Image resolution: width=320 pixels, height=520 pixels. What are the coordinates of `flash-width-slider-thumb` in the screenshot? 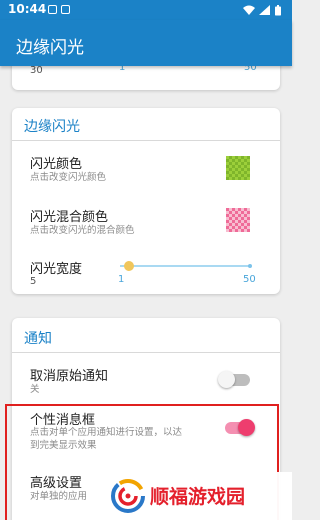 It's located at (129, 266).